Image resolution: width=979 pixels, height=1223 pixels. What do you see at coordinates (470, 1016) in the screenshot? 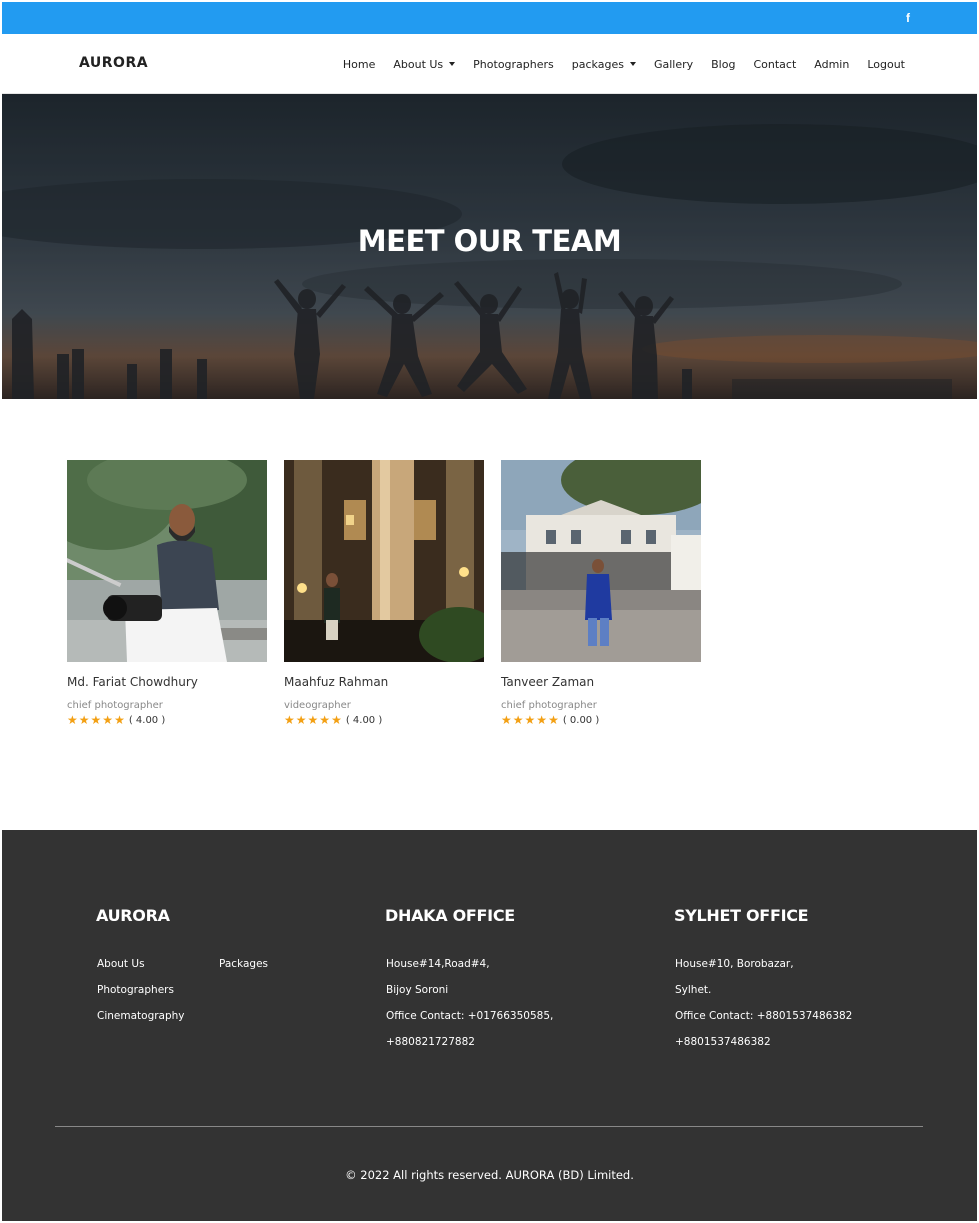
I see `dhaka-contact: Office Contact: +01766350585,` at bounding box center [470, 1016].